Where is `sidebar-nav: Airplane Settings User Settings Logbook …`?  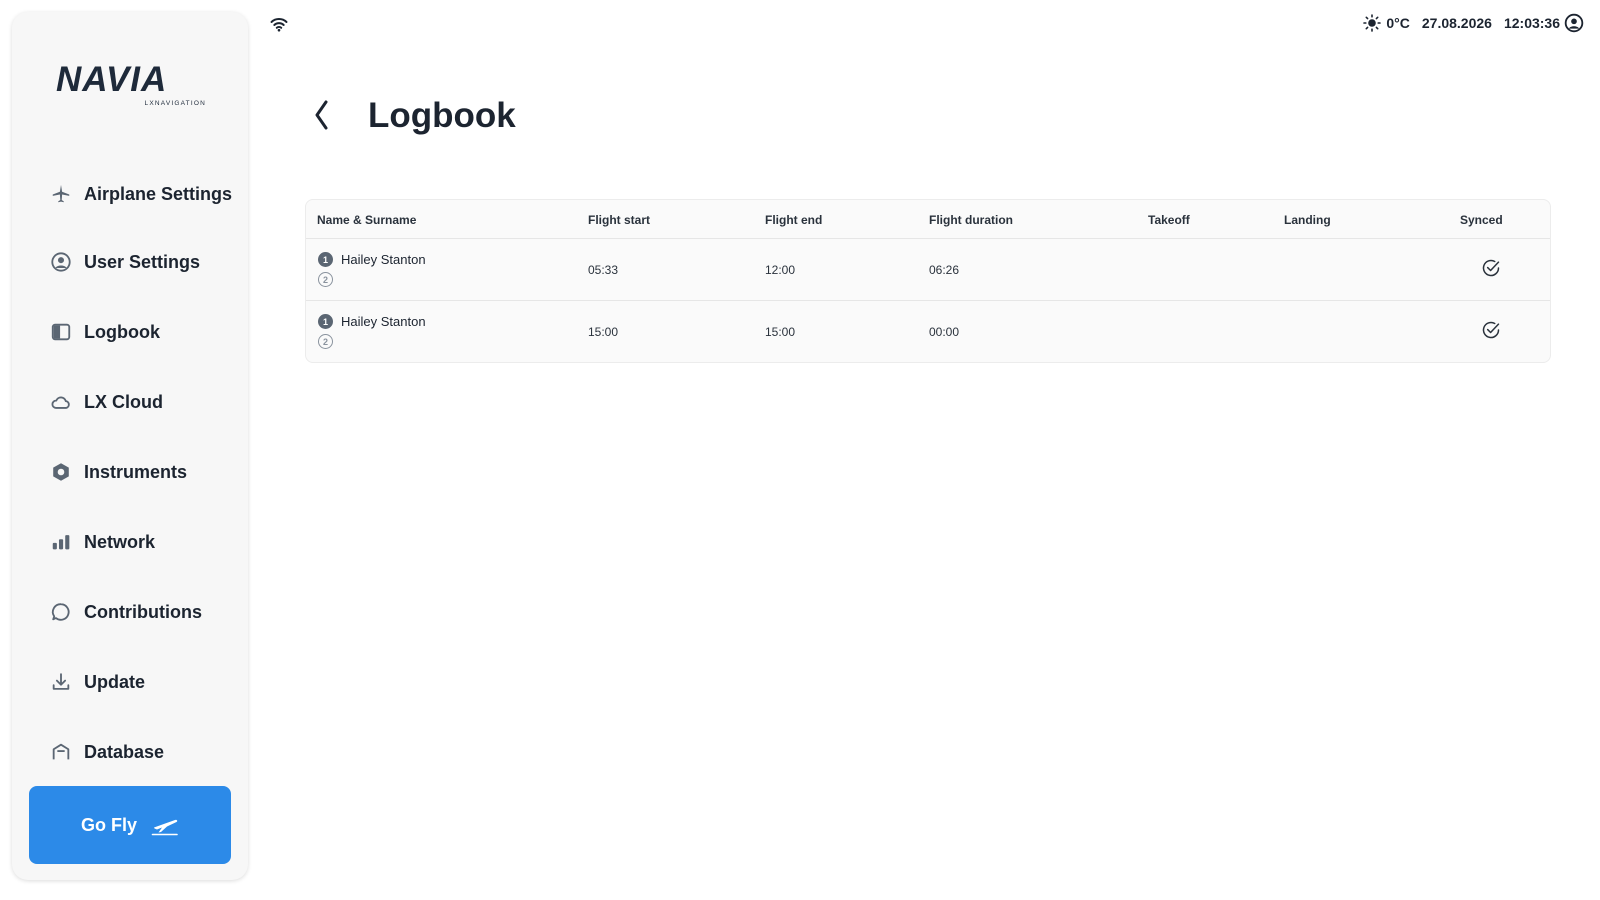 sidebar-nav: Airplane Settings User Settings Logbook … is located at coordinates (130, 458).